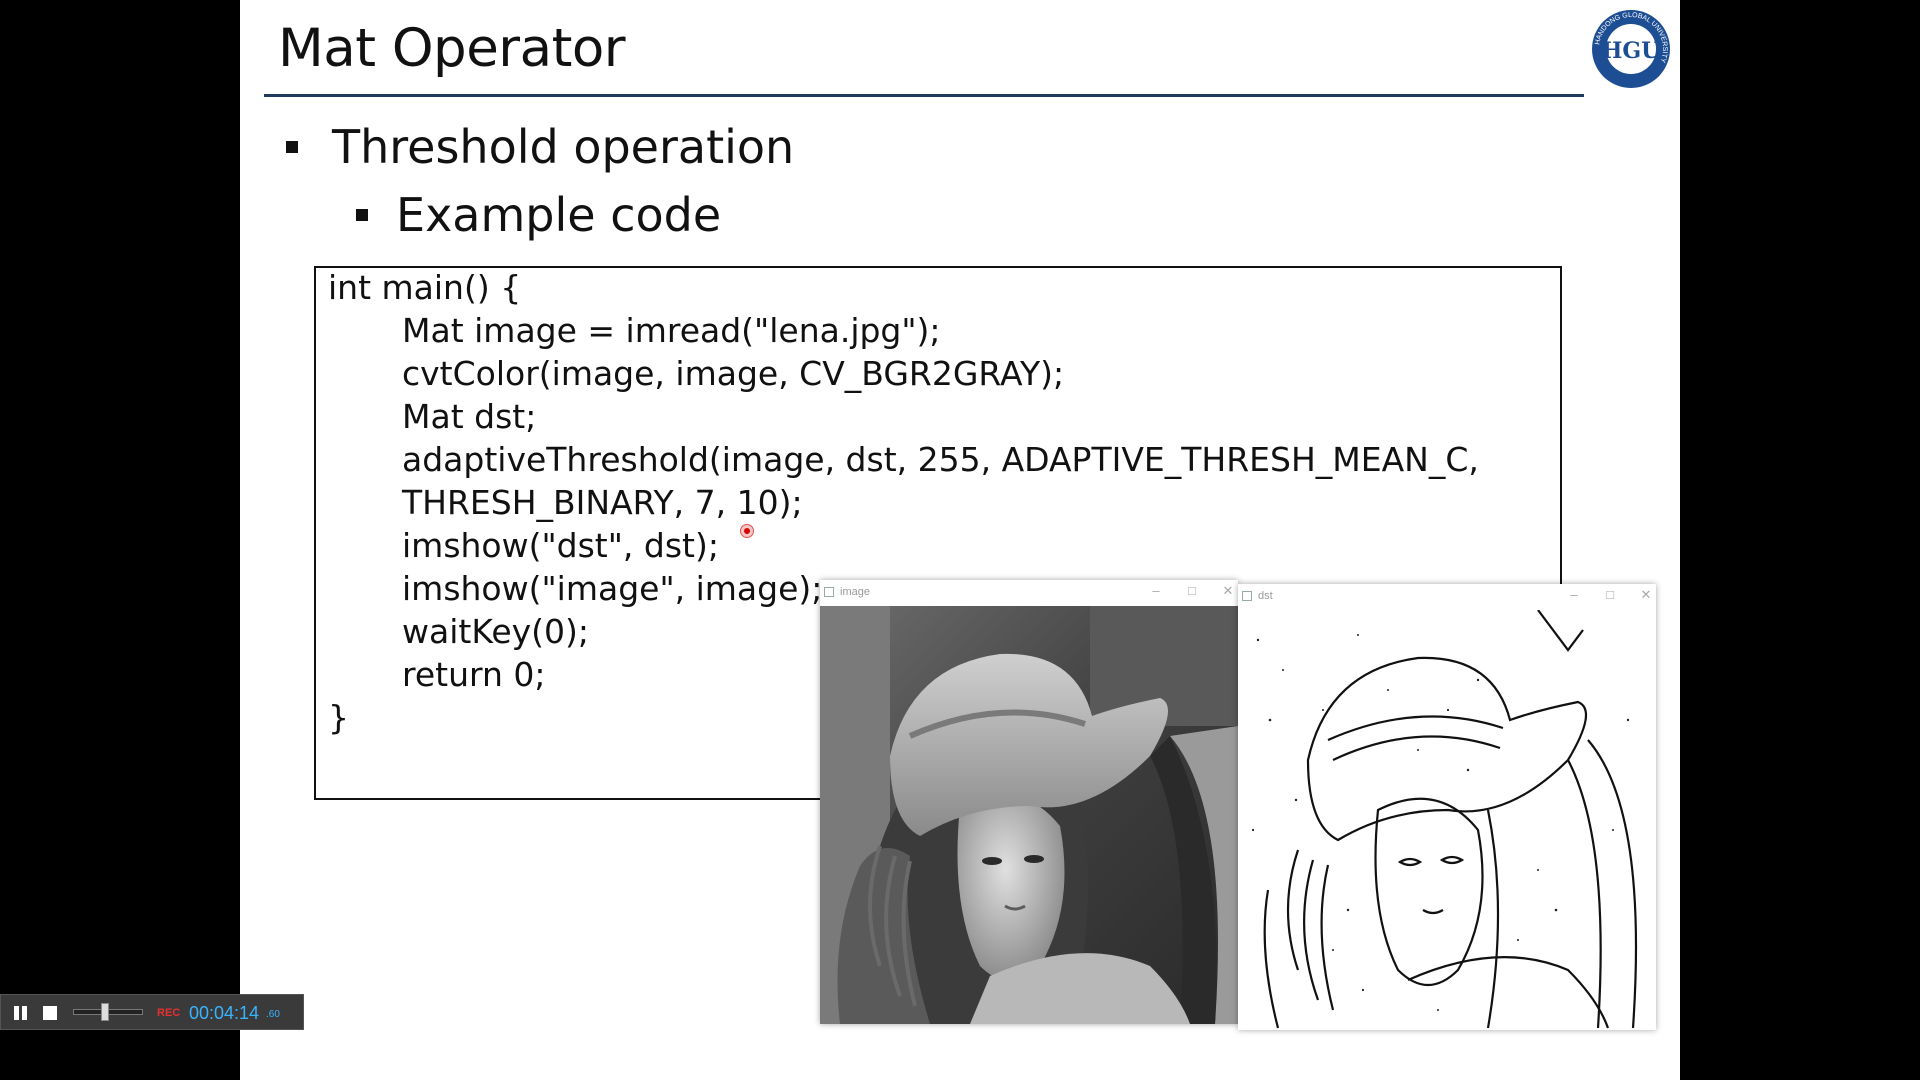 This screenshot has width=1920, height=1080. I want to click on volume-slider-handle, so click(105, 1012).